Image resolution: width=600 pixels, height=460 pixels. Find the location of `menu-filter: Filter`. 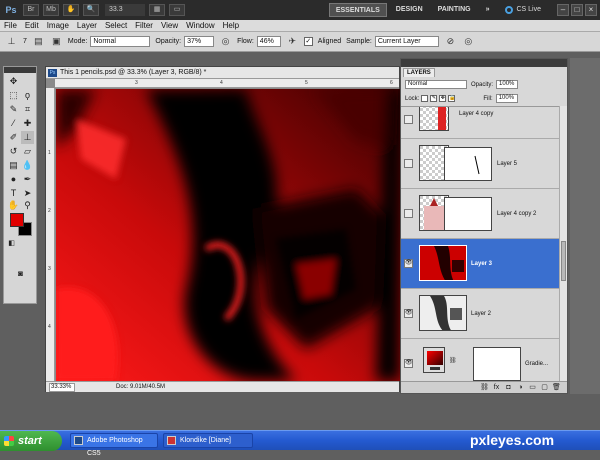

menu-filter: Filter is located at coordinates (144, 26).